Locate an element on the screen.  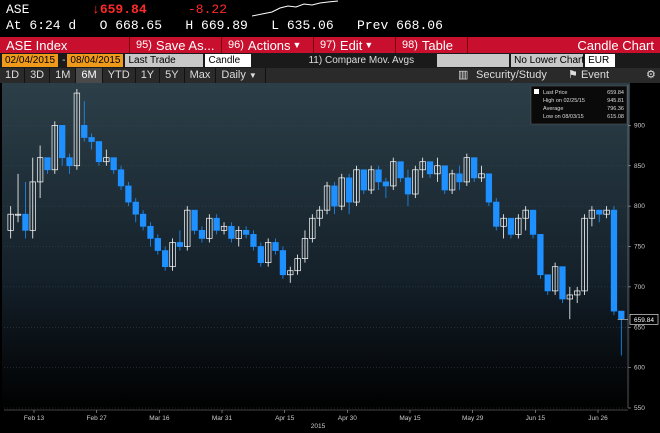
compare-dropdown is located at coordinates (473, 60).